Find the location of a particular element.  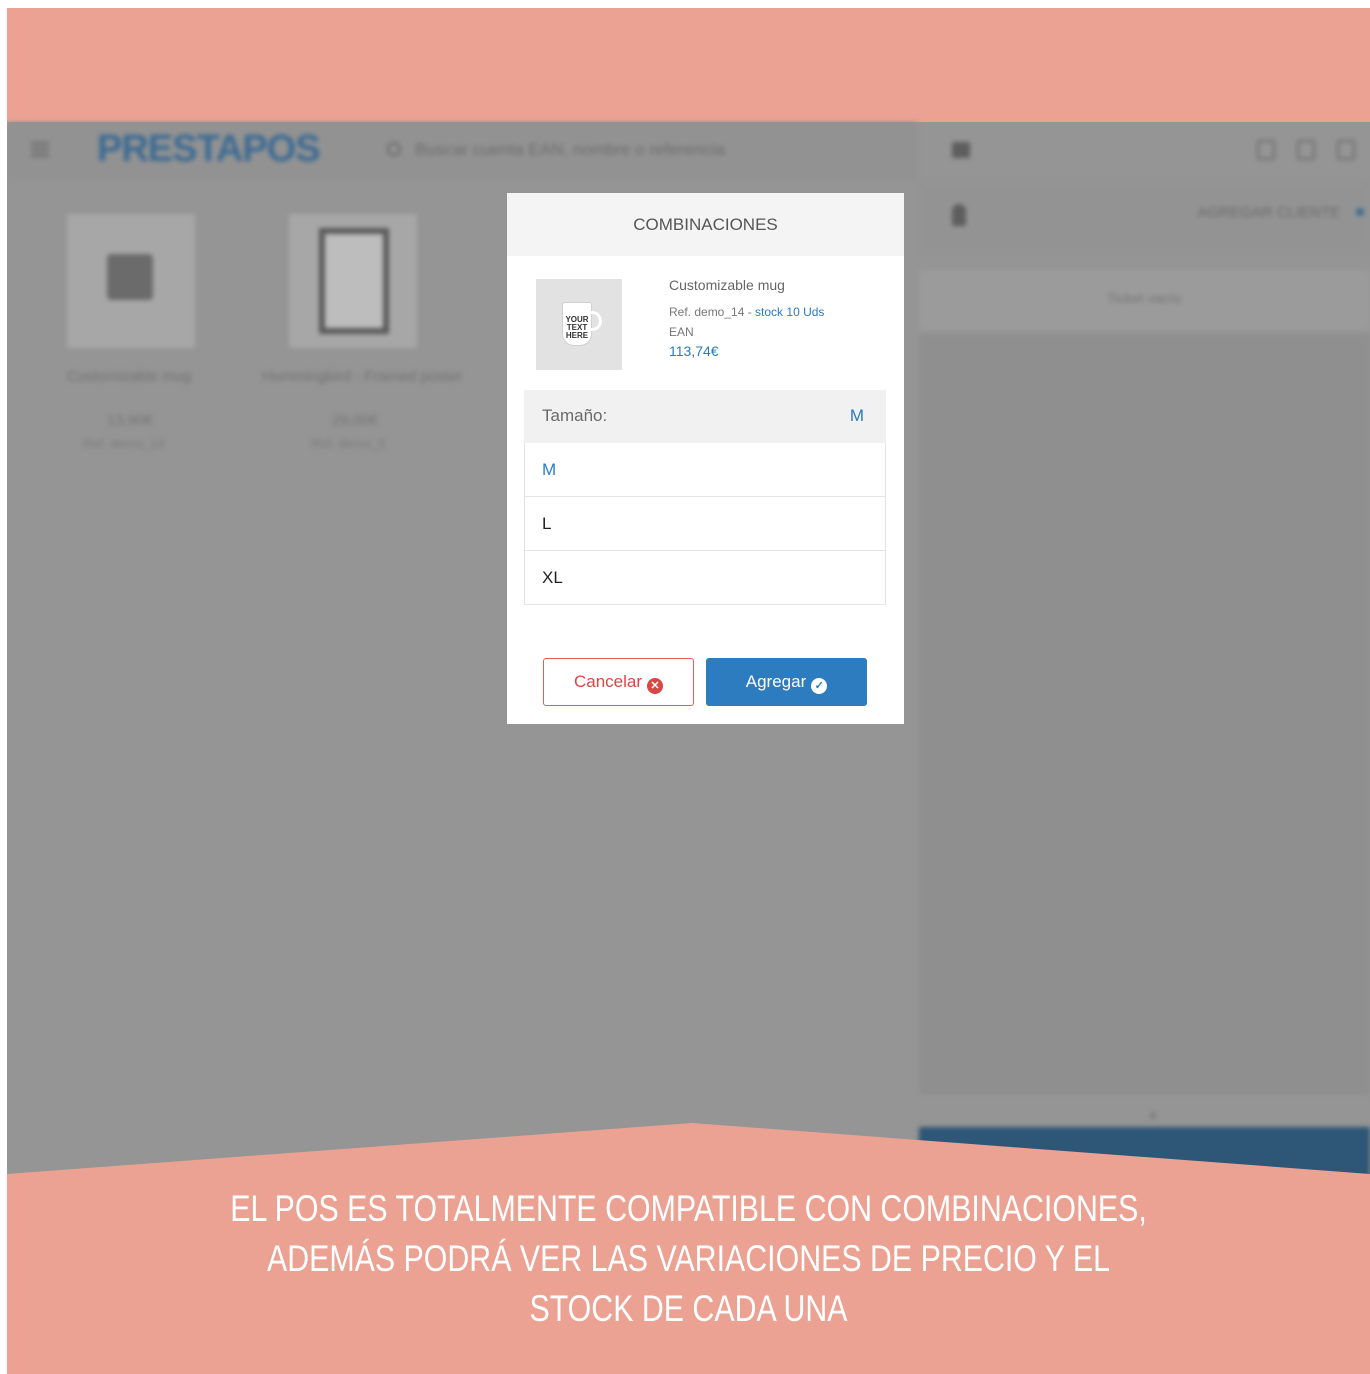

modal-title: COMBINACIONES is located at coordinates (705, 224).